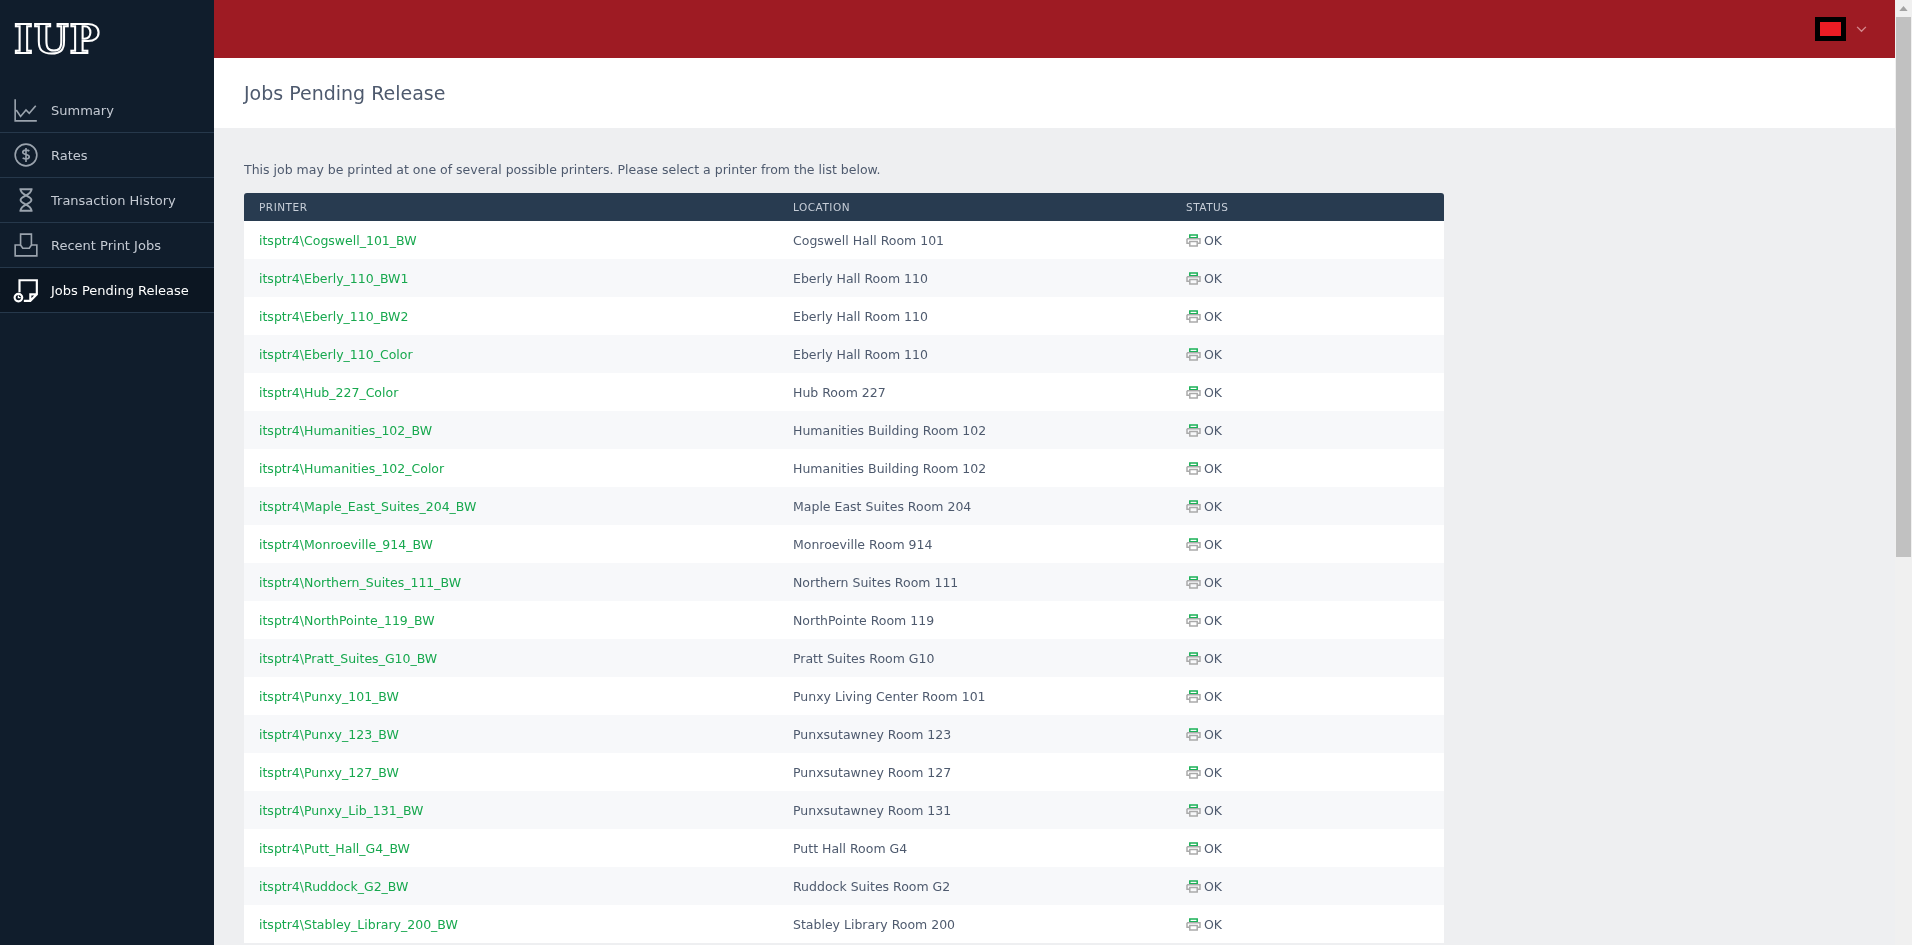 Image resolution: width=1912 pixels, height=945 pixels. I want to click on location-cell: Putt Hall Room G4, so click(850, 848).